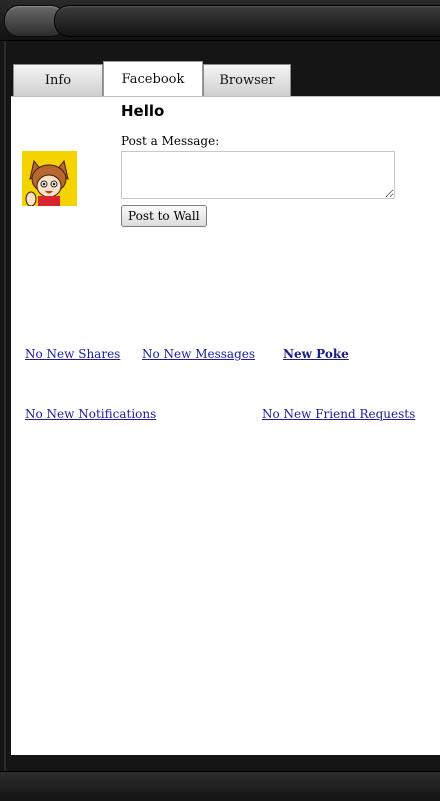 This screenshot has width=440, height=801. I want to click on tab-info-label: Info, so click(58, 80).